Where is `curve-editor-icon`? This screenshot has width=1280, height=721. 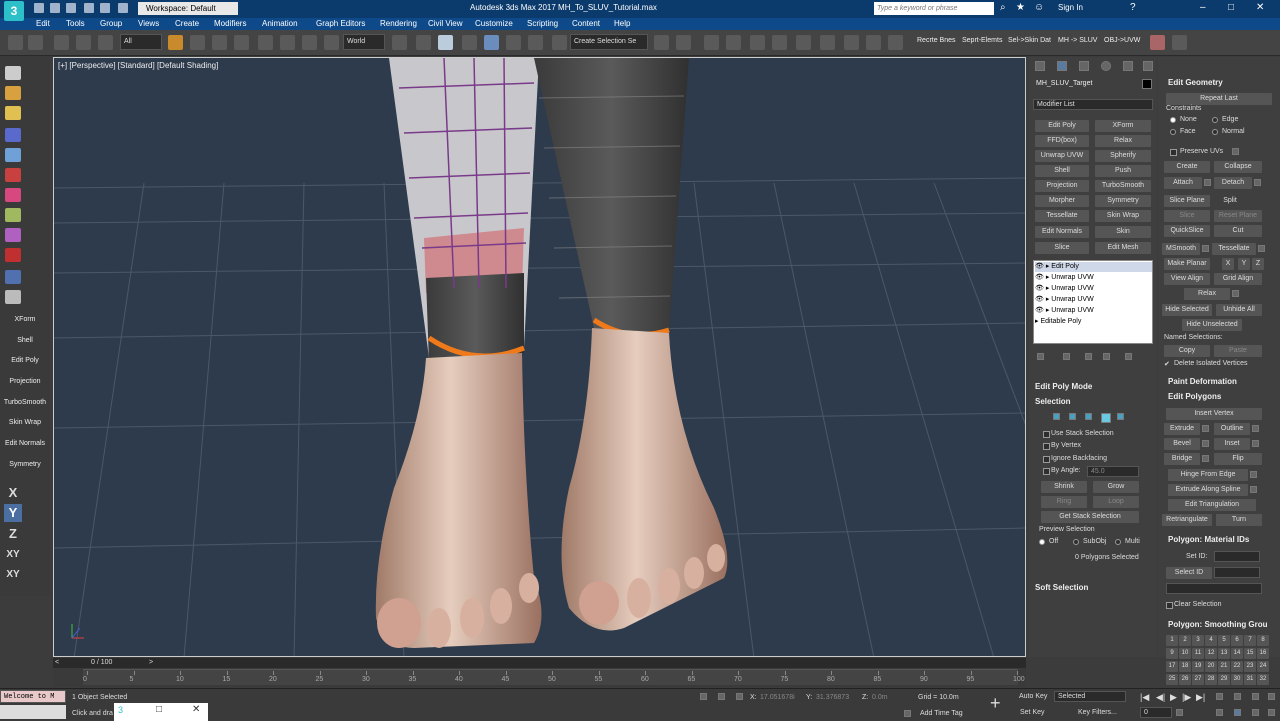 curve-editor-icon is located at coordinates (757, 42).